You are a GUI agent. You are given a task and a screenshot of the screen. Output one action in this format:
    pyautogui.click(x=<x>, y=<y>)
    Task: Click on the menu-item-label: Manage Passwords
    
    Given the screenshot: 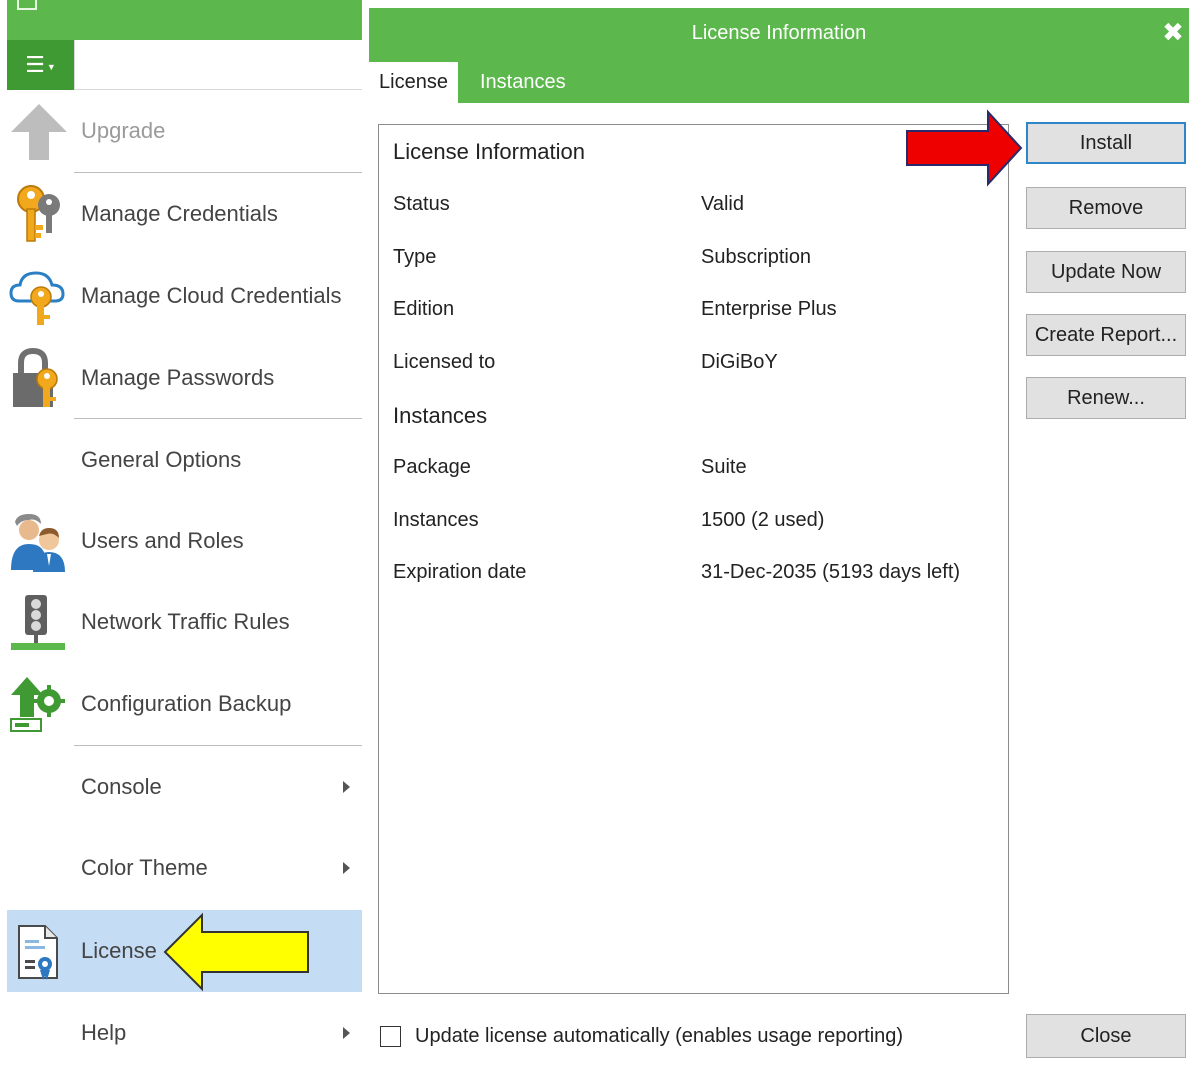 What is the action you would take?
    pyautogui.click(x=178, y=377)
    